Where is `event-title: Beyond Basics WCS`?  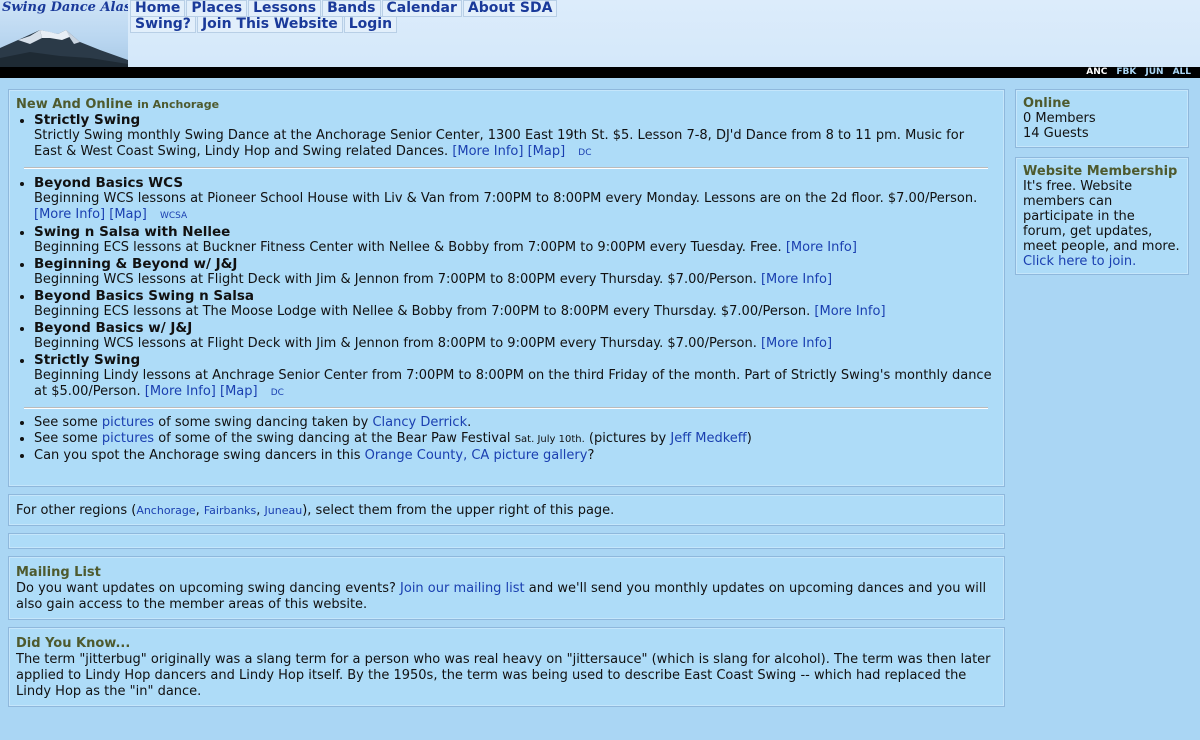 event-title: Beyond Basics WCS is located at coordinates (109, 183).